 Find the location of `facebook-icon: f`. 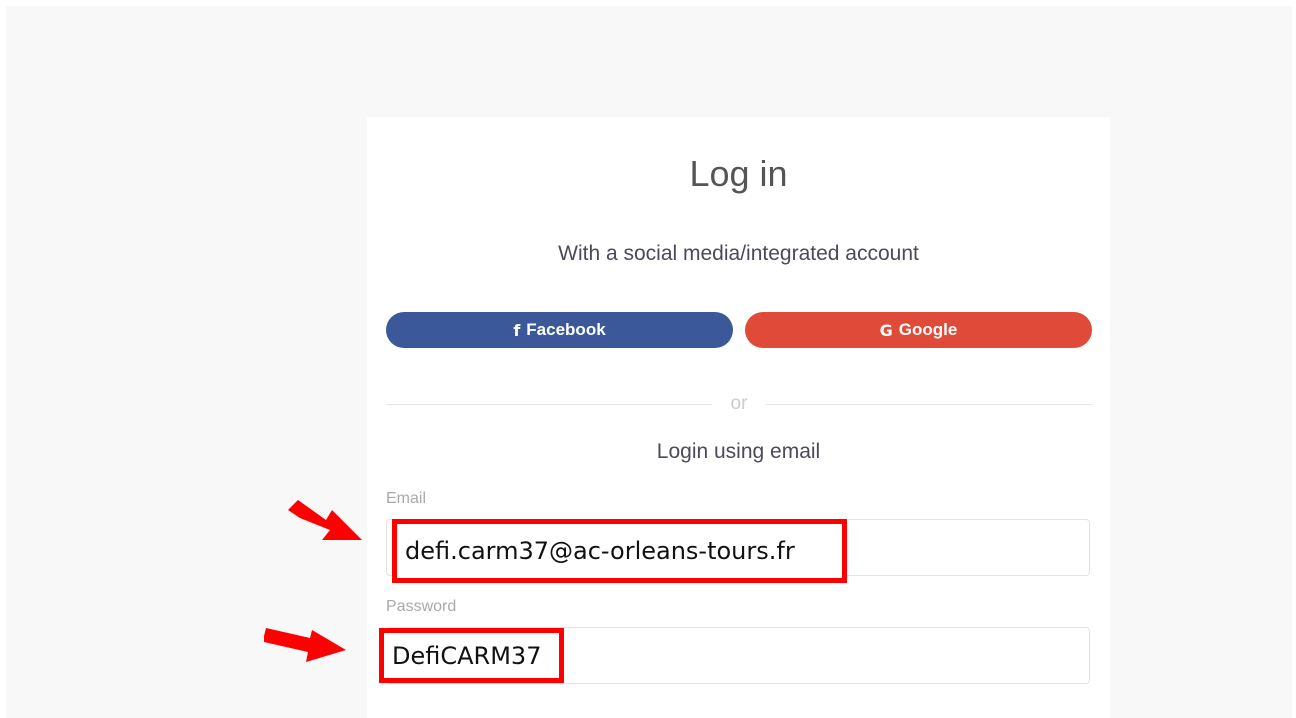

facebook-icon: f is located at coordinates (517, 330).